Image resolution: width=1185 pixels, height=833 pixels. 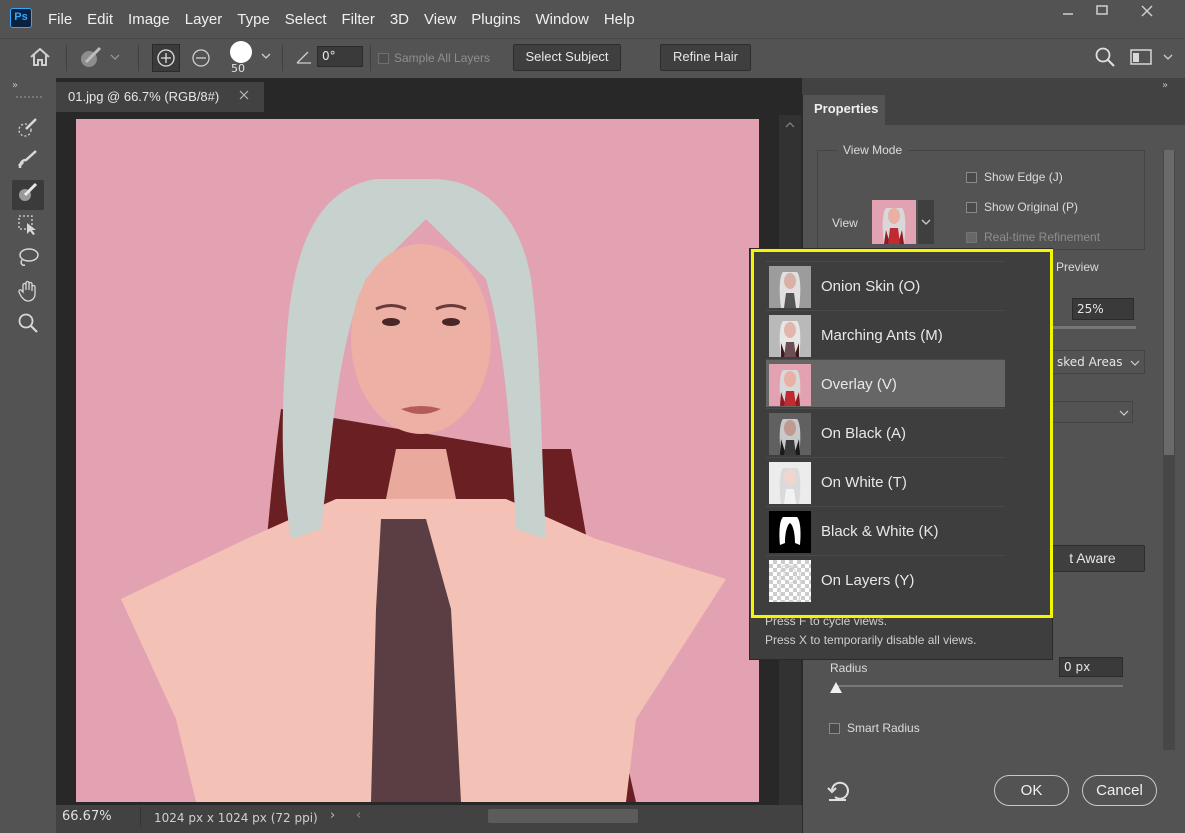 I want to click on realtime-refinement-label: Real-time Refinement, so click(x=1042, y=237).